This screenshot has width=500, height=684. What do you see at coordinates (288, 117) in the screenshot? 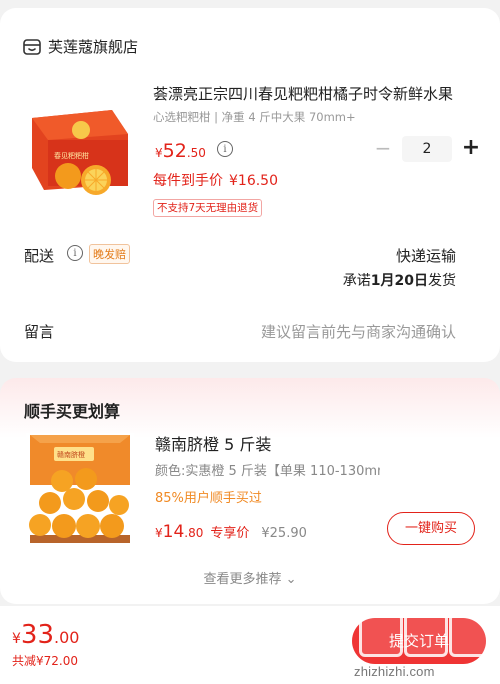
I see `product-spec: 心选粑粑柑 | 净重 4 斤中大果 70mm+` at bounding box center [288, 117].